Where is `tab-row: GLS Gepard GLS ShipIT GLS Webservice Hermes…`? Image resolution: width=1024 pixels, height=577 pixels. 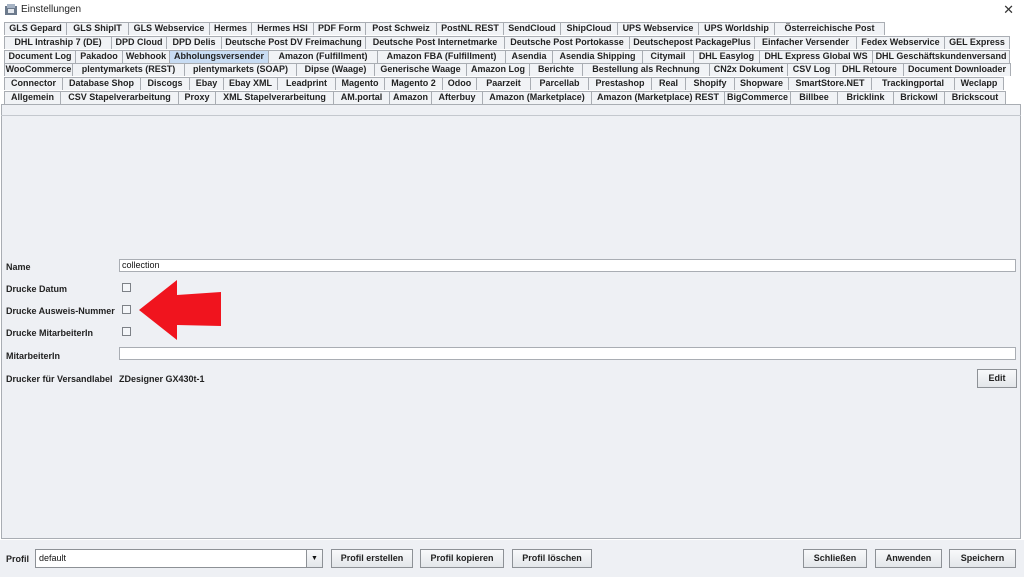
tab-row: GLS Gepard GLS ShipIT GLS Webservice Hermes… is located at coordinates (444, 29).